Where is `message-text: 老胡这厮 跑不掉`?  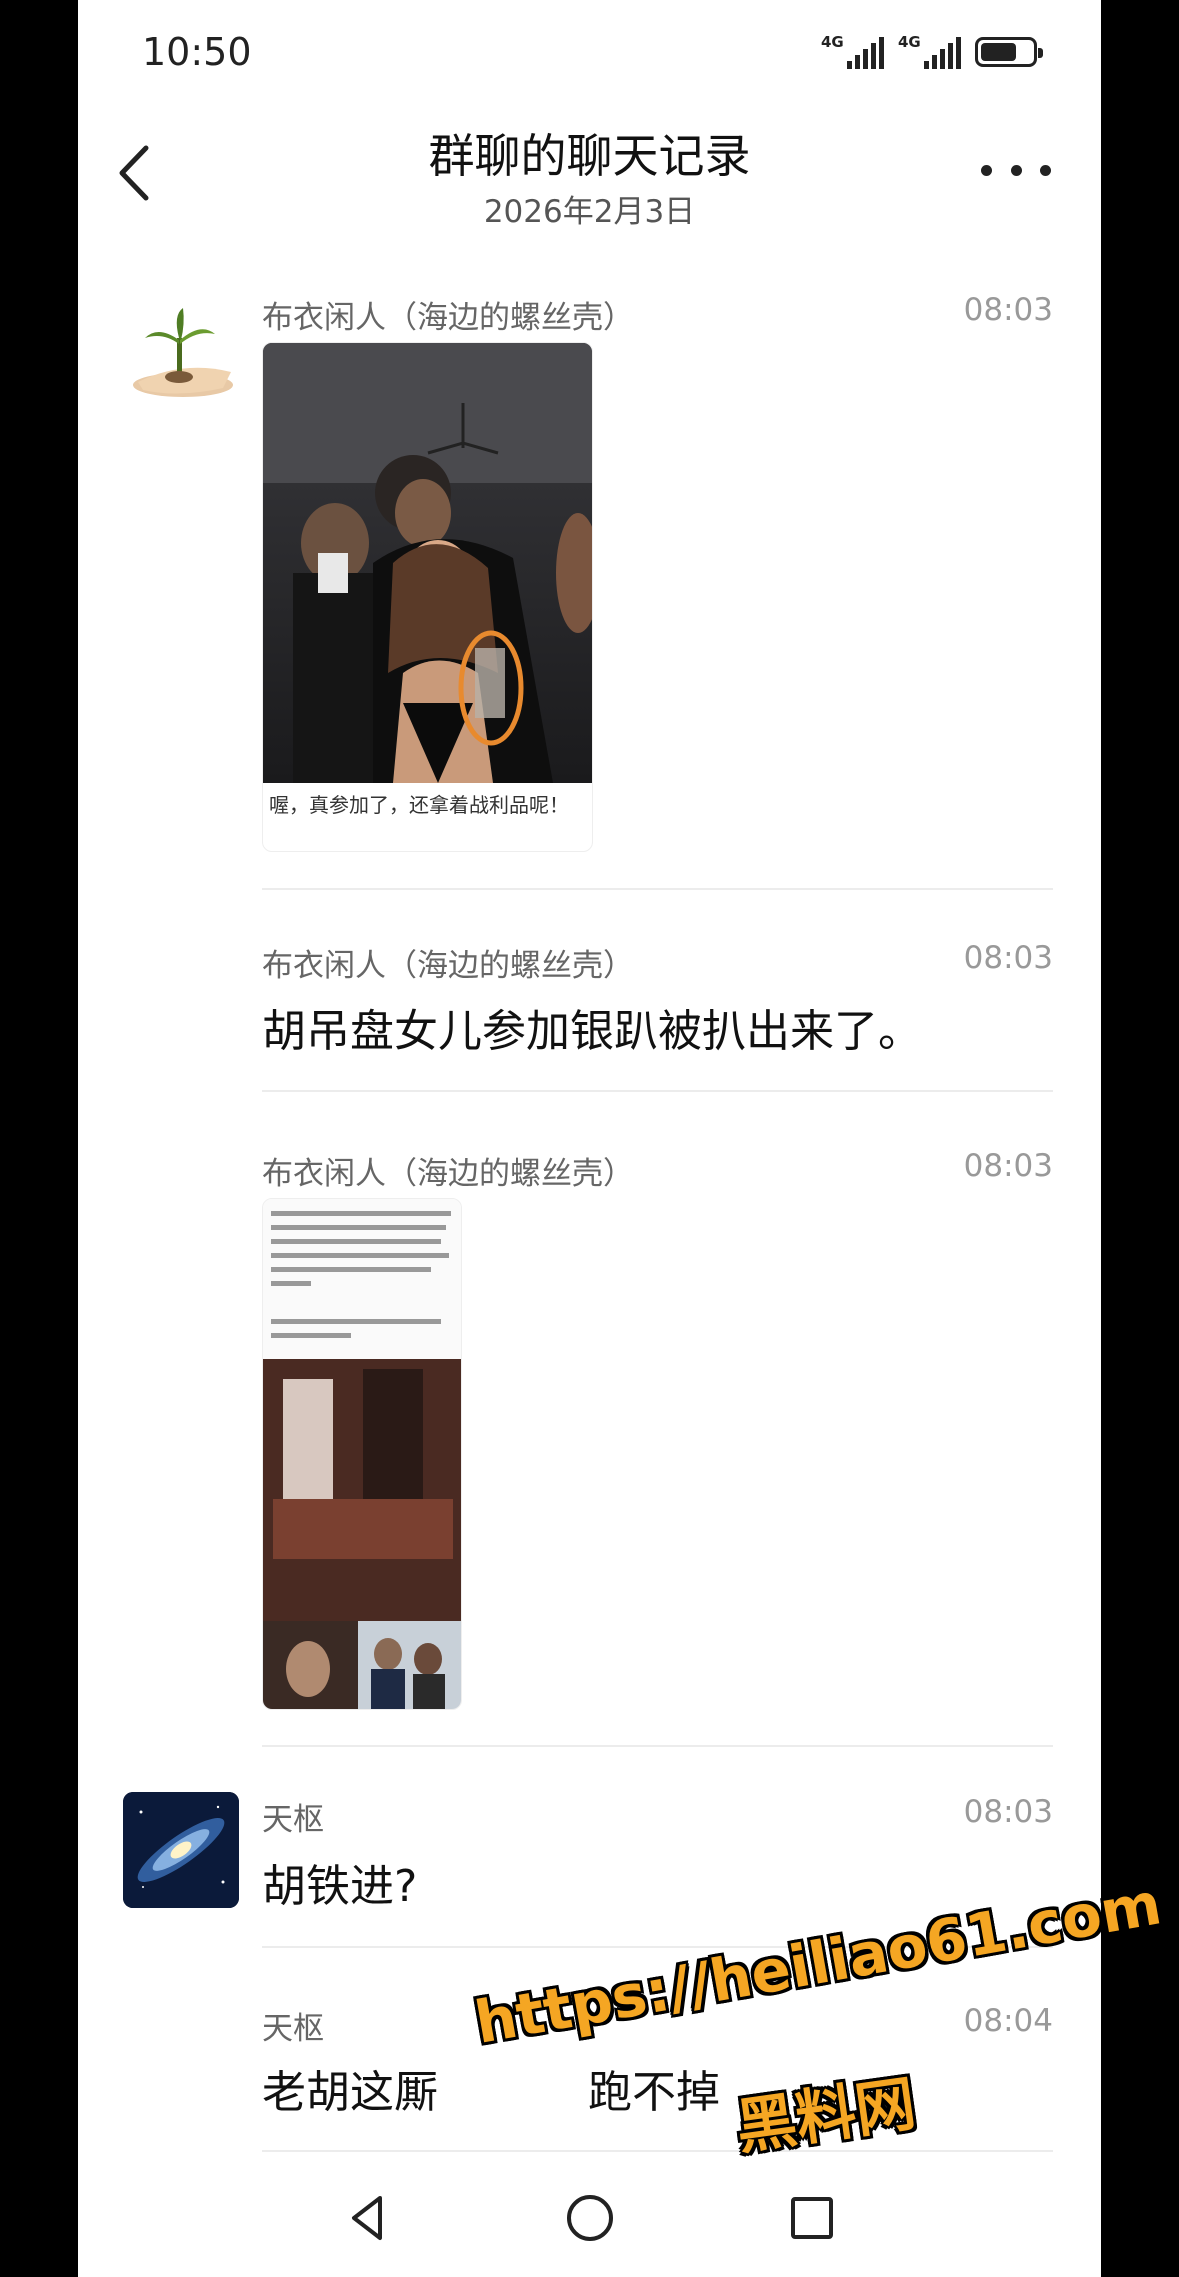 message-text: 老胡这厮 跑不掉 is located at coordinates (491, 2088).